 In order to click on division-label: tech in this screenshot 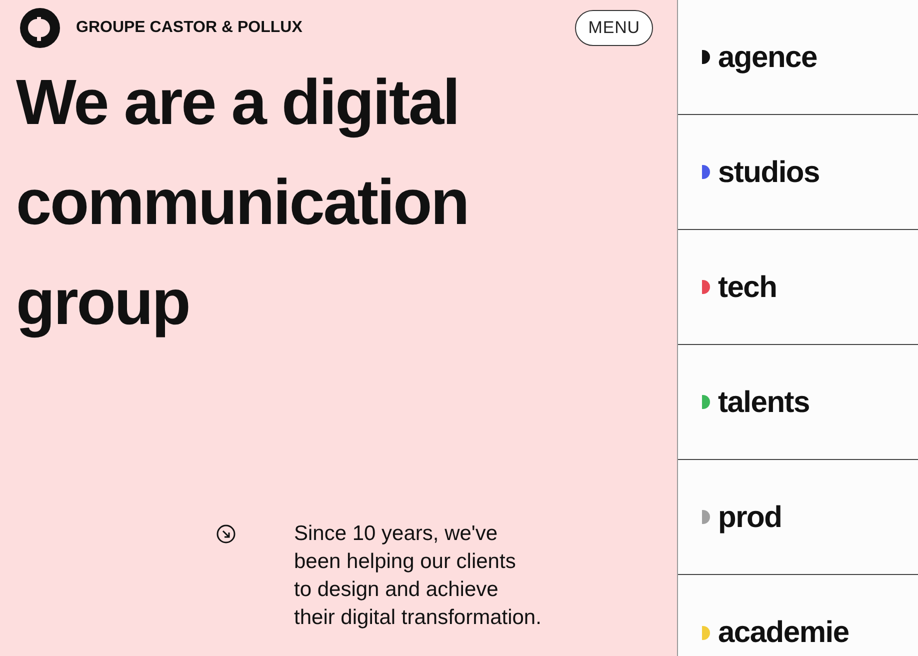, I will do `click(747, 288)`.